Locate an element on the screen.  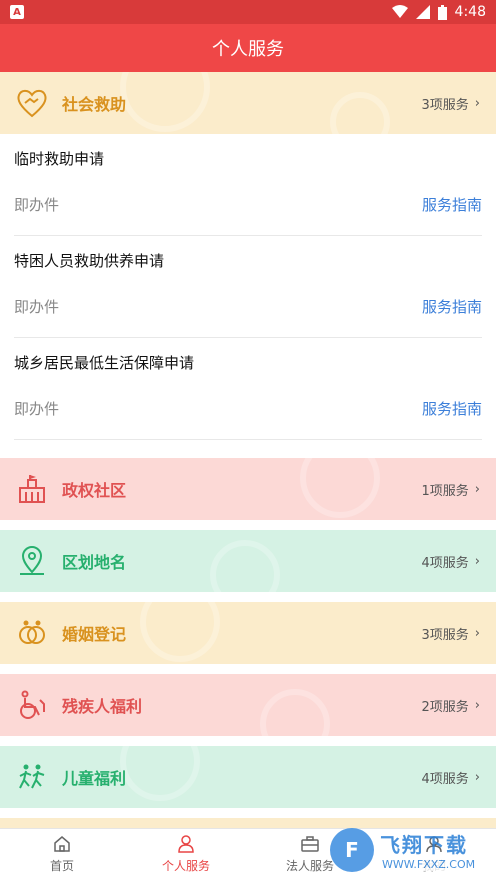
category-count: 2项服务 › is located at coordinates (450, 706).